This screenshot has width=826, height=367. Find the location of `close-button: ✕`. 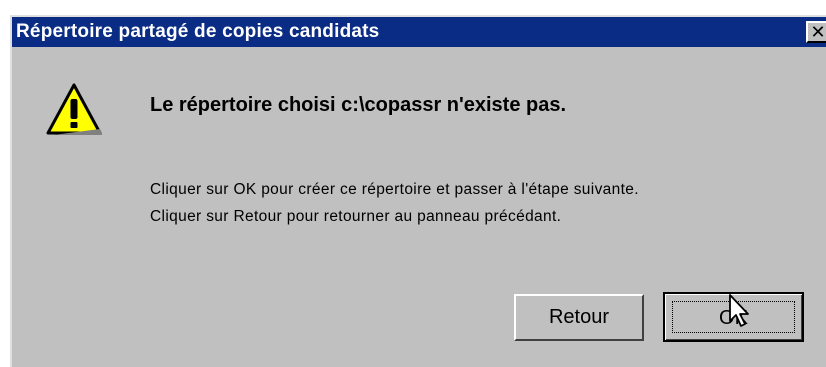

close-button: ✕ is located at coordinates (816, 32).